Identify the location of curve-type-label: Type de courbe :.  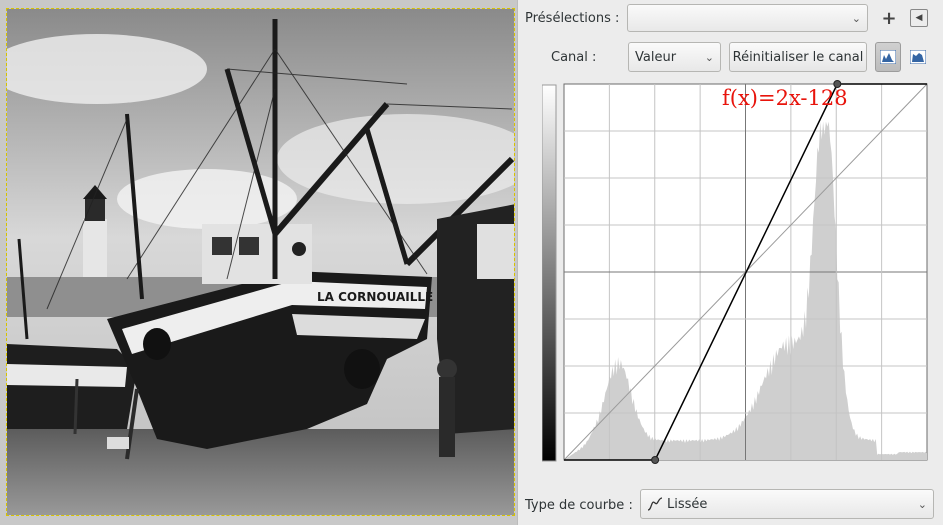
(579, 505).